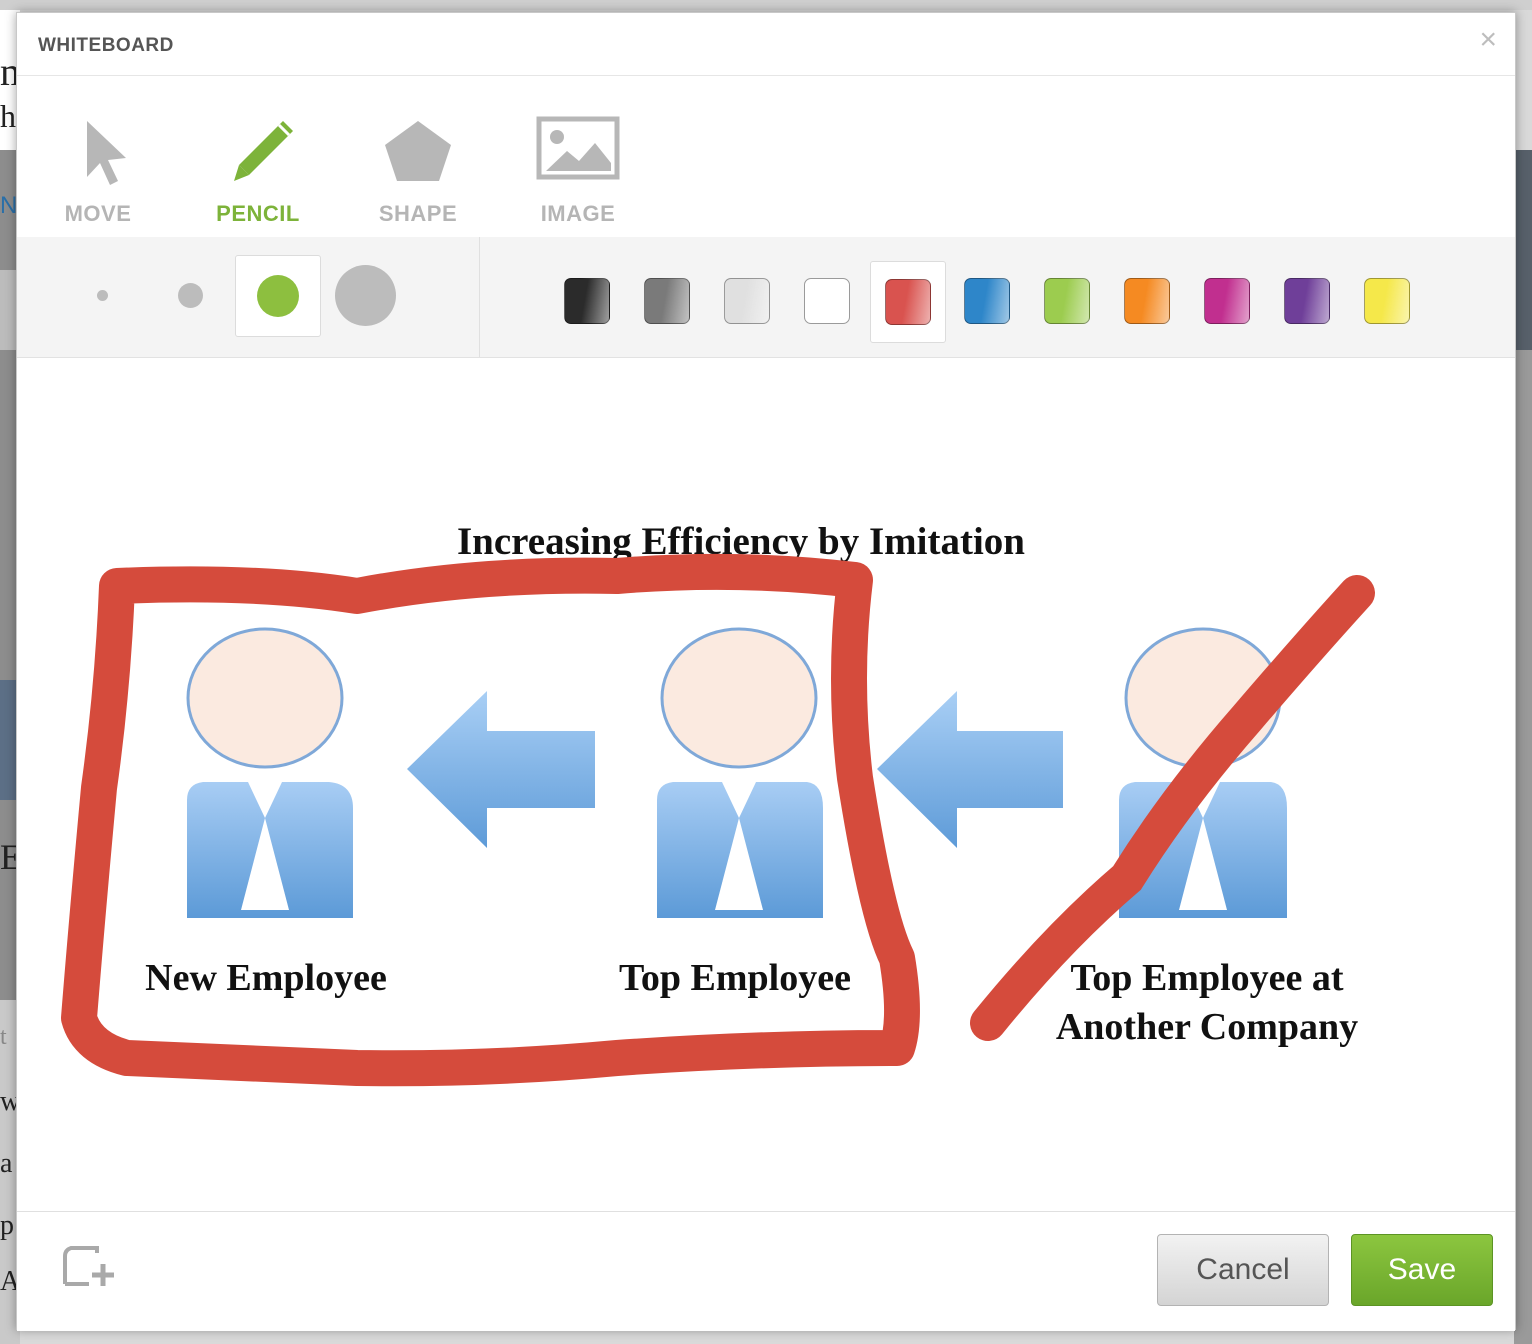 This screenshot has height=1344, width=1532. I want to click on tool-image: IMAGE, so click(578, 170).